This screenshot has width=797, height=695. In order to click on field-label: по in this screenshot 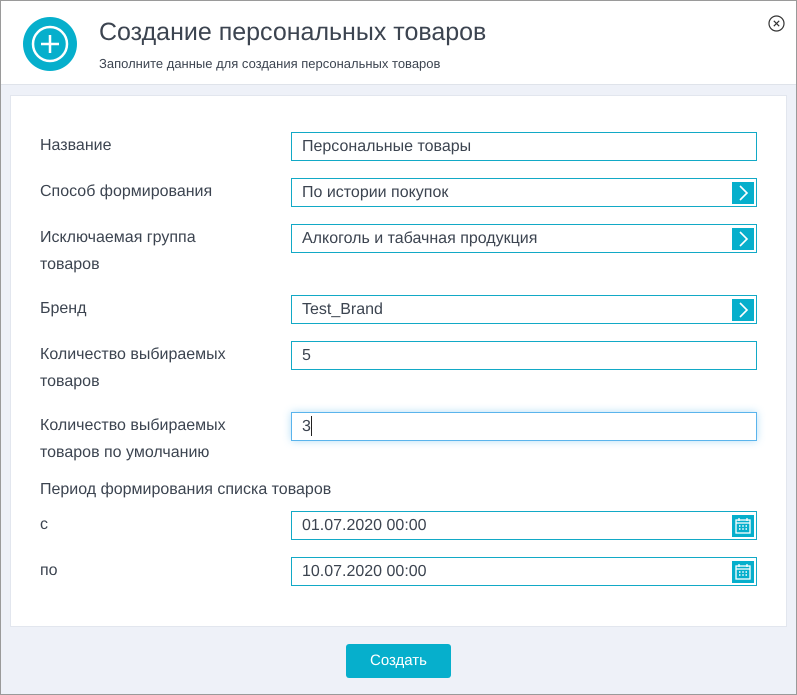, I will do `click(49, 571)`.